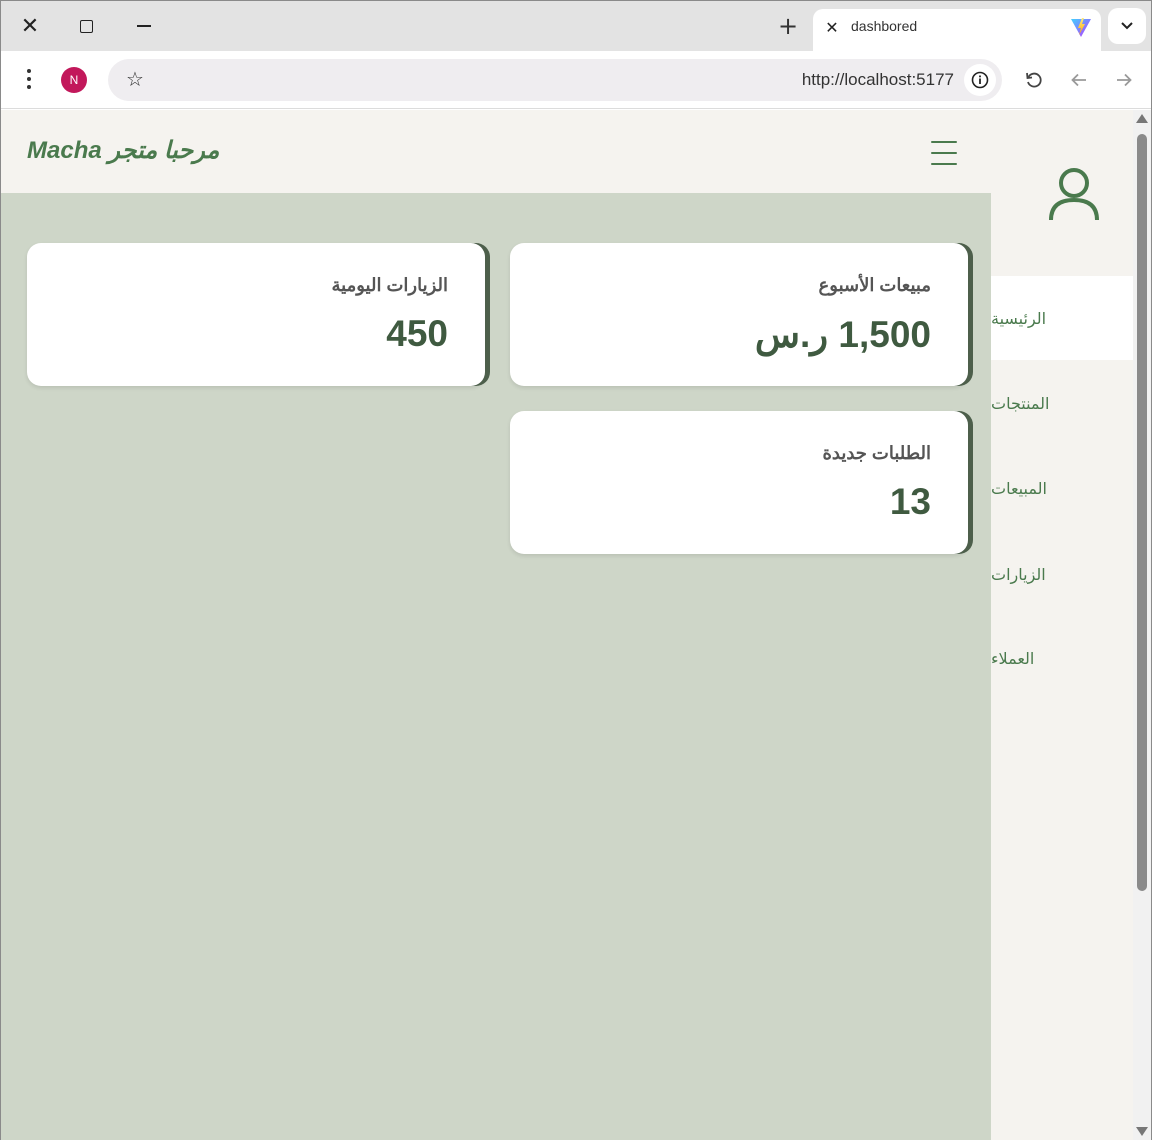 This screenshot has height=1140, width=1152. I want to click on window-close-button: ✕, so click(30, 26).